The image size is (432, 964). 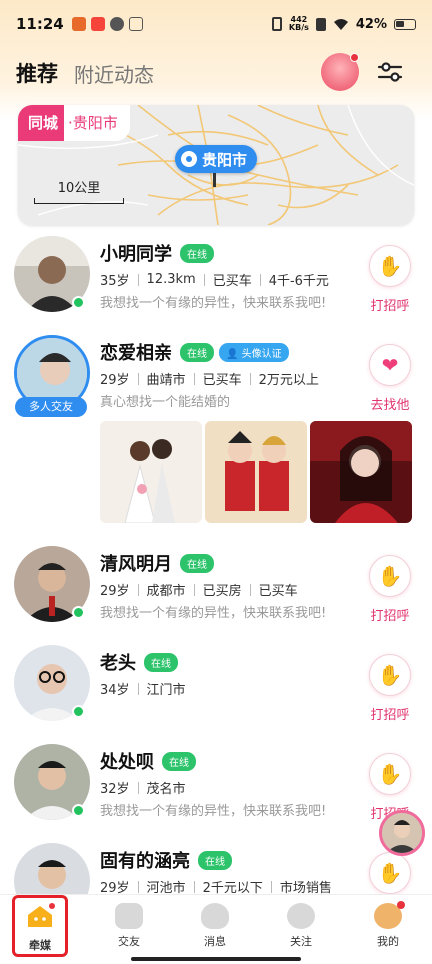 What do you see at coordinates (388, 941) in the screenshot?
I see `nav-label-me: 我的` at bounding box center [388, 941].